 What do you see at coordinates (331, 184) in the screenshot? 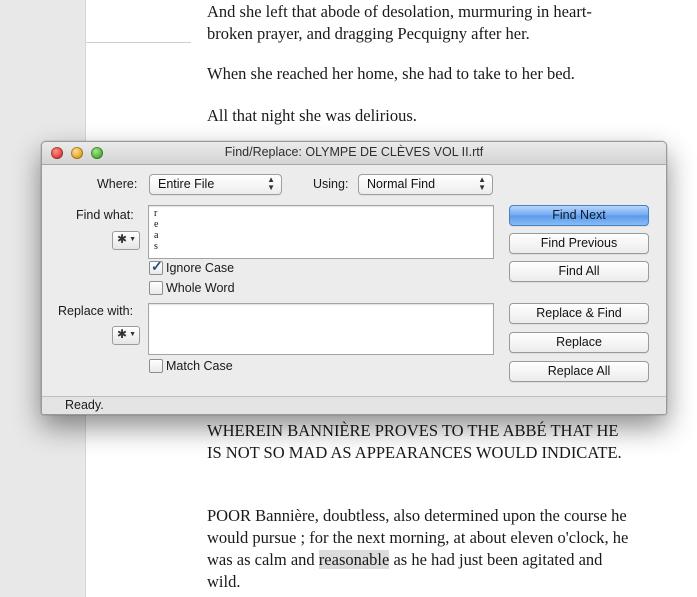
I see `using-label: Using:` at bounding box center [331, 184].